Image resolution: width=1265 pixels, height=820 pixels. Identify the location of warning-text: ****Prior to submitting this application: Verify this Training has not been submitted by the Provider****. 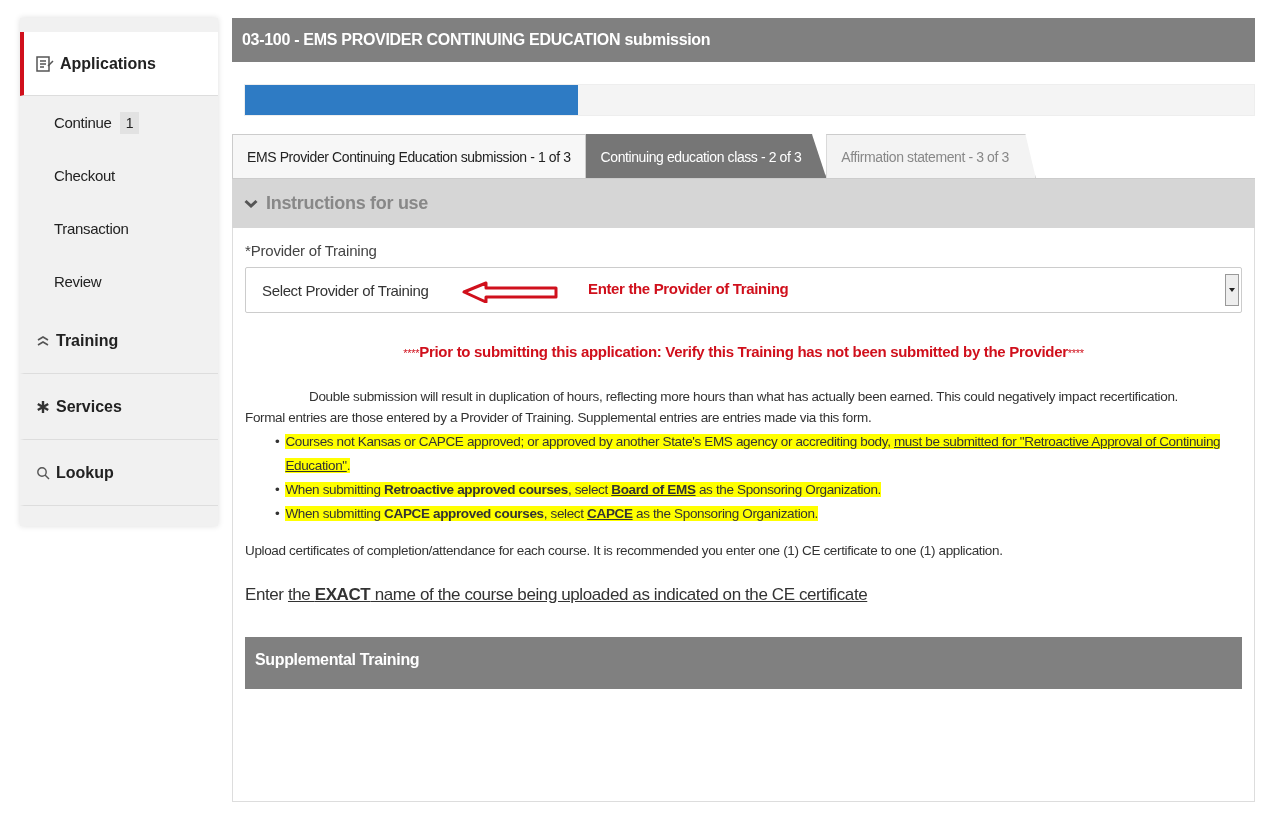
(743, 351).